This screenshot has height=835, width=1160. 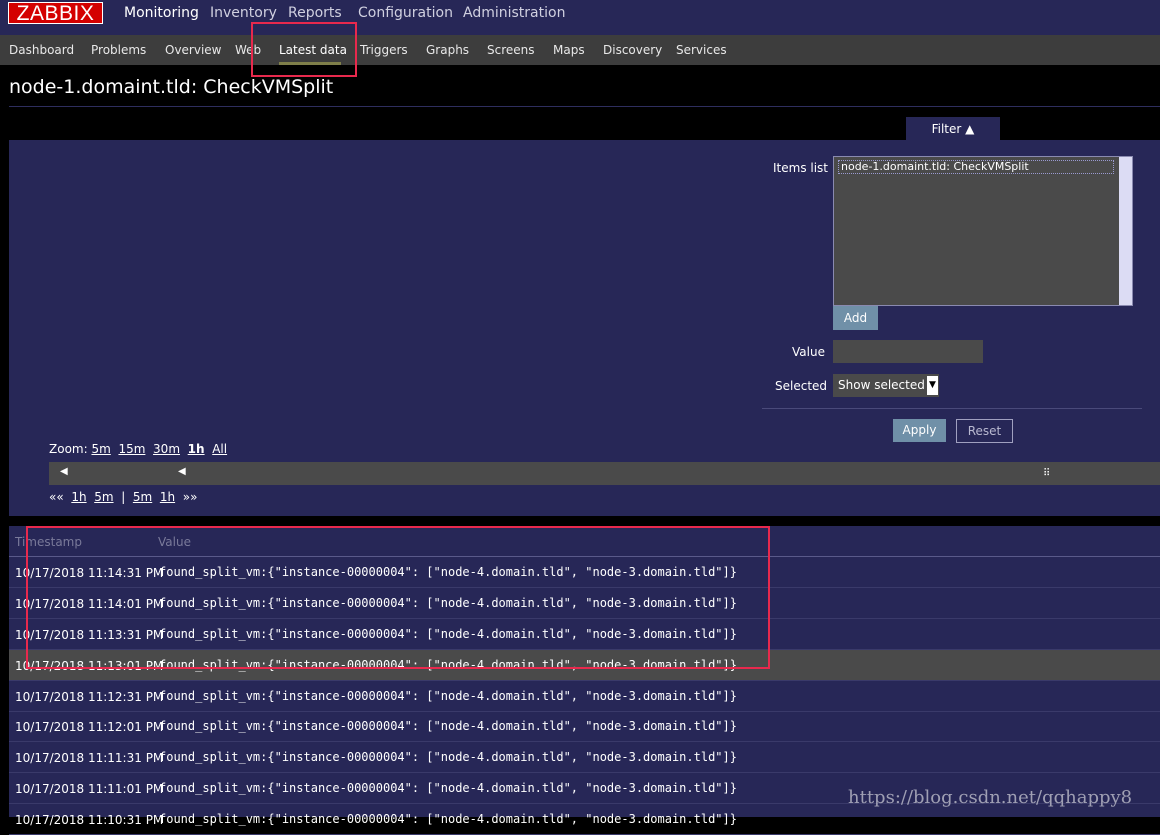 What do you see at coordinates (984, 431) in the screenshot?
I see `reset-button: Reset` at bounding box center [984, 431].